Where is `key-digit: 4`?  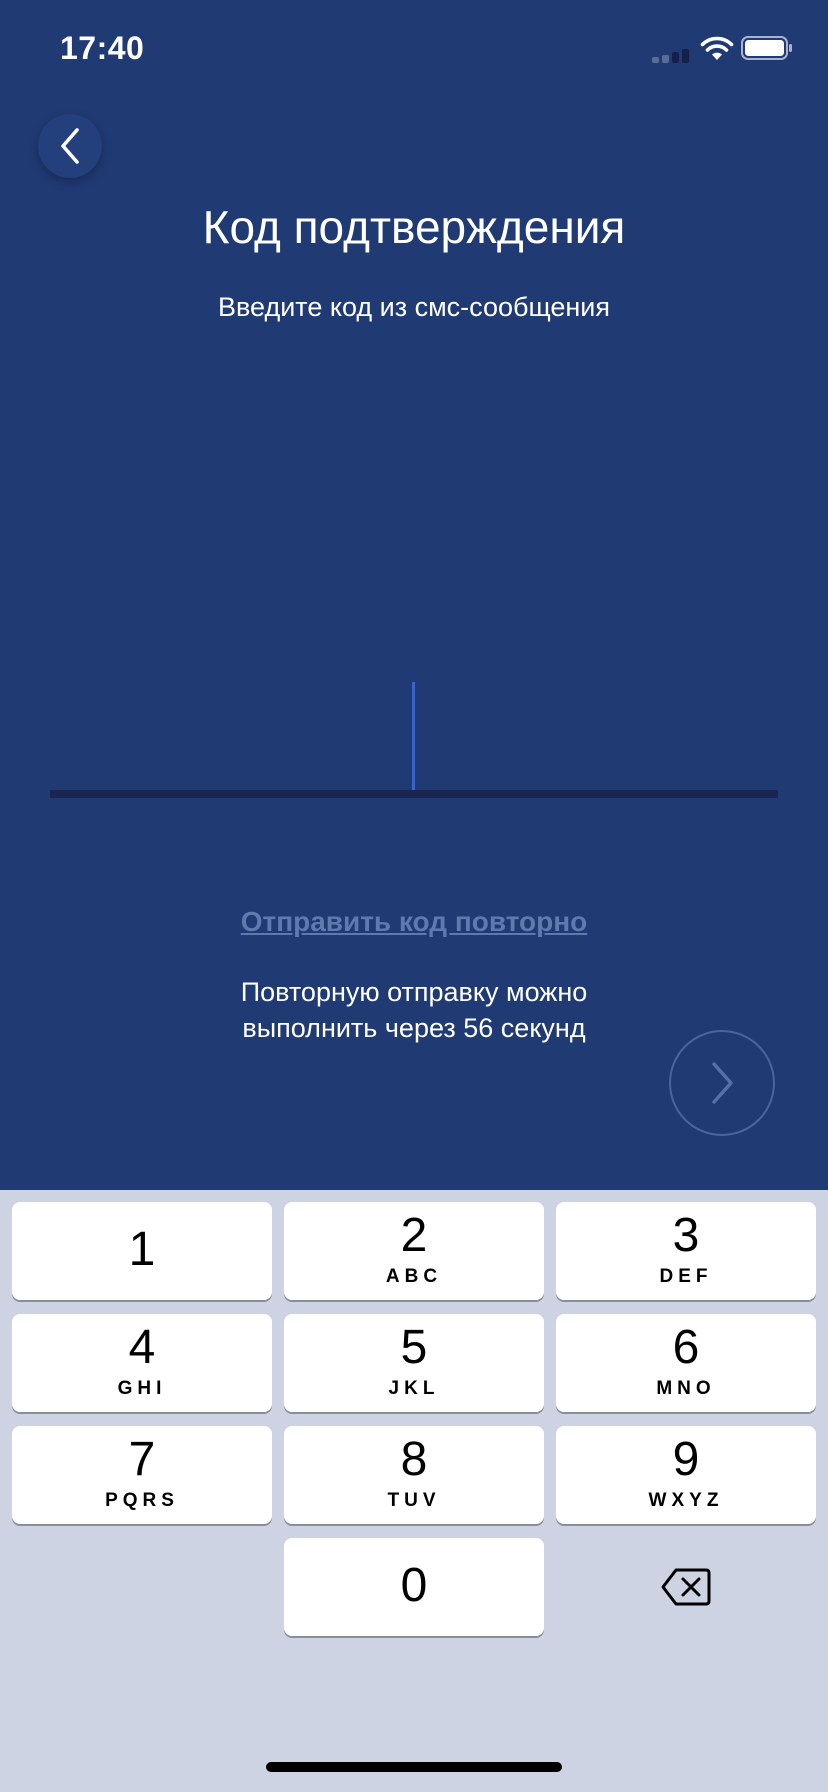 key-digit: 4 is located at coordinates (142, 1347).